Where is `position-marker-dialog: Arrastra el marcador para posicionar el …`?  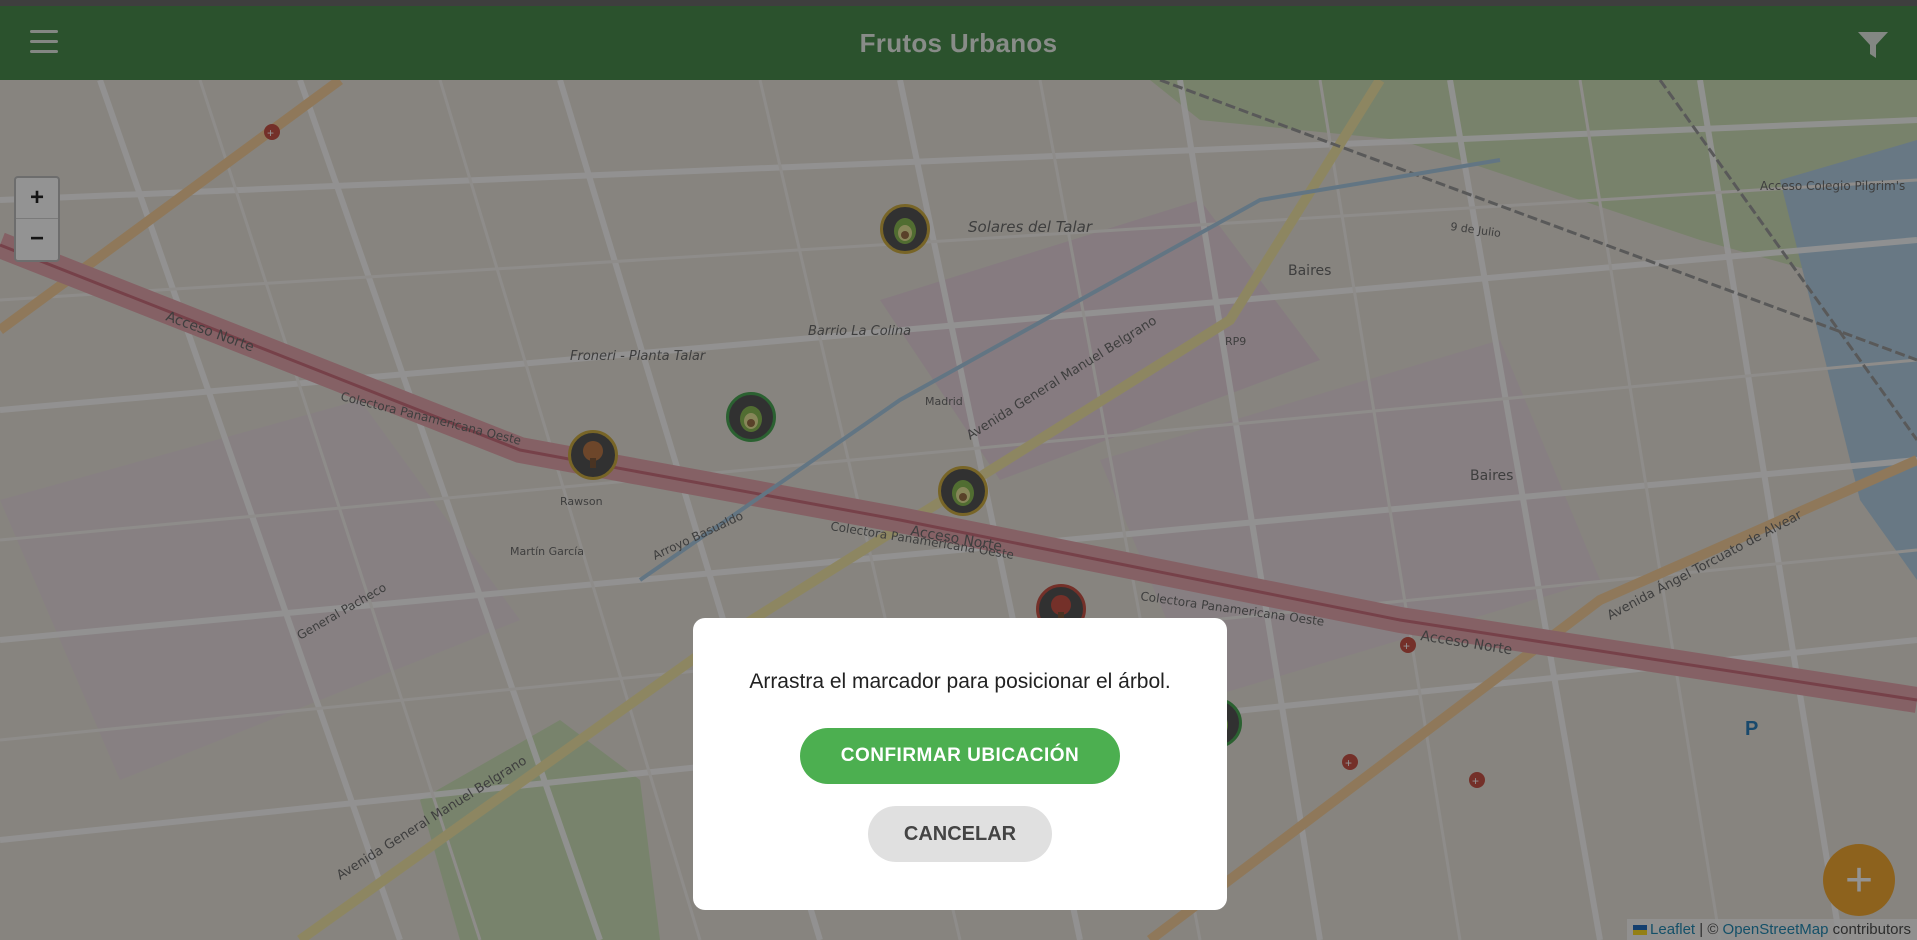
position-marker-dialog: Arrastra el marcador para posicionar el … is located at coordinates (960, 764).